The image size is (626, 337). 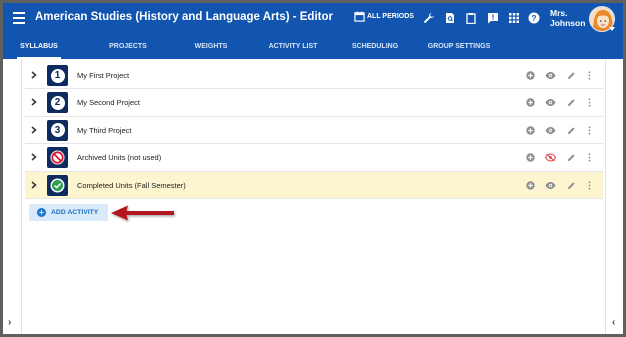 I want to click on unit-badge: 3, so click(x=57, y=130).